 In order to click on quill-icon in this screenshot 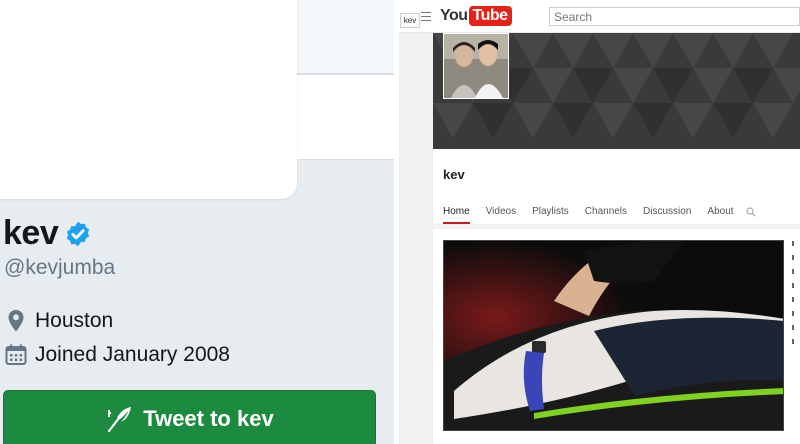, I will do `click(120, 420)`.